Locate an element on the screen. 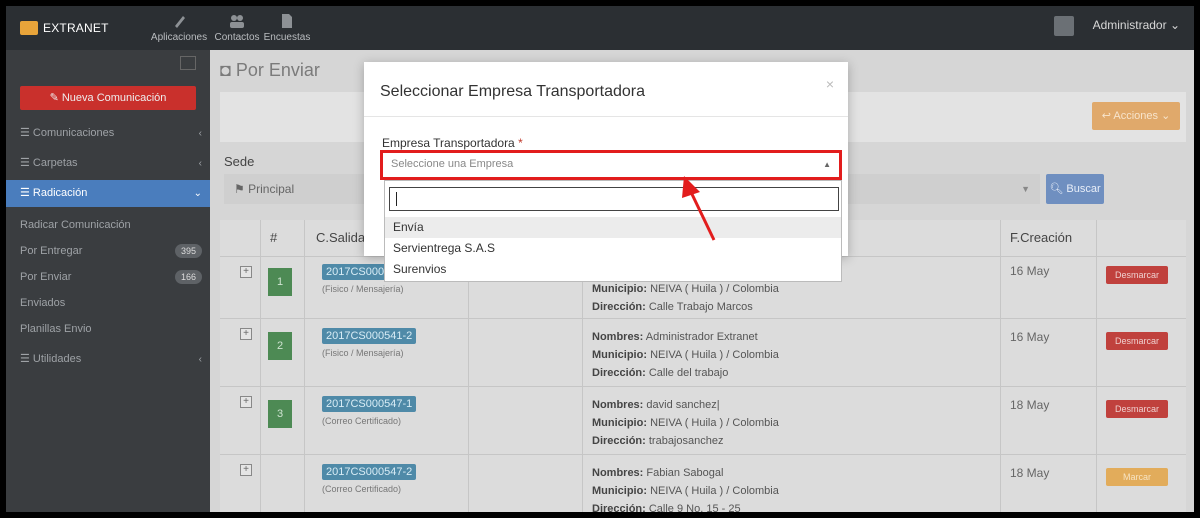 The width and height of the screenshot is (1200, 518). carrier-option: Servientrega S.A.S is located at coordinates (613, 248).